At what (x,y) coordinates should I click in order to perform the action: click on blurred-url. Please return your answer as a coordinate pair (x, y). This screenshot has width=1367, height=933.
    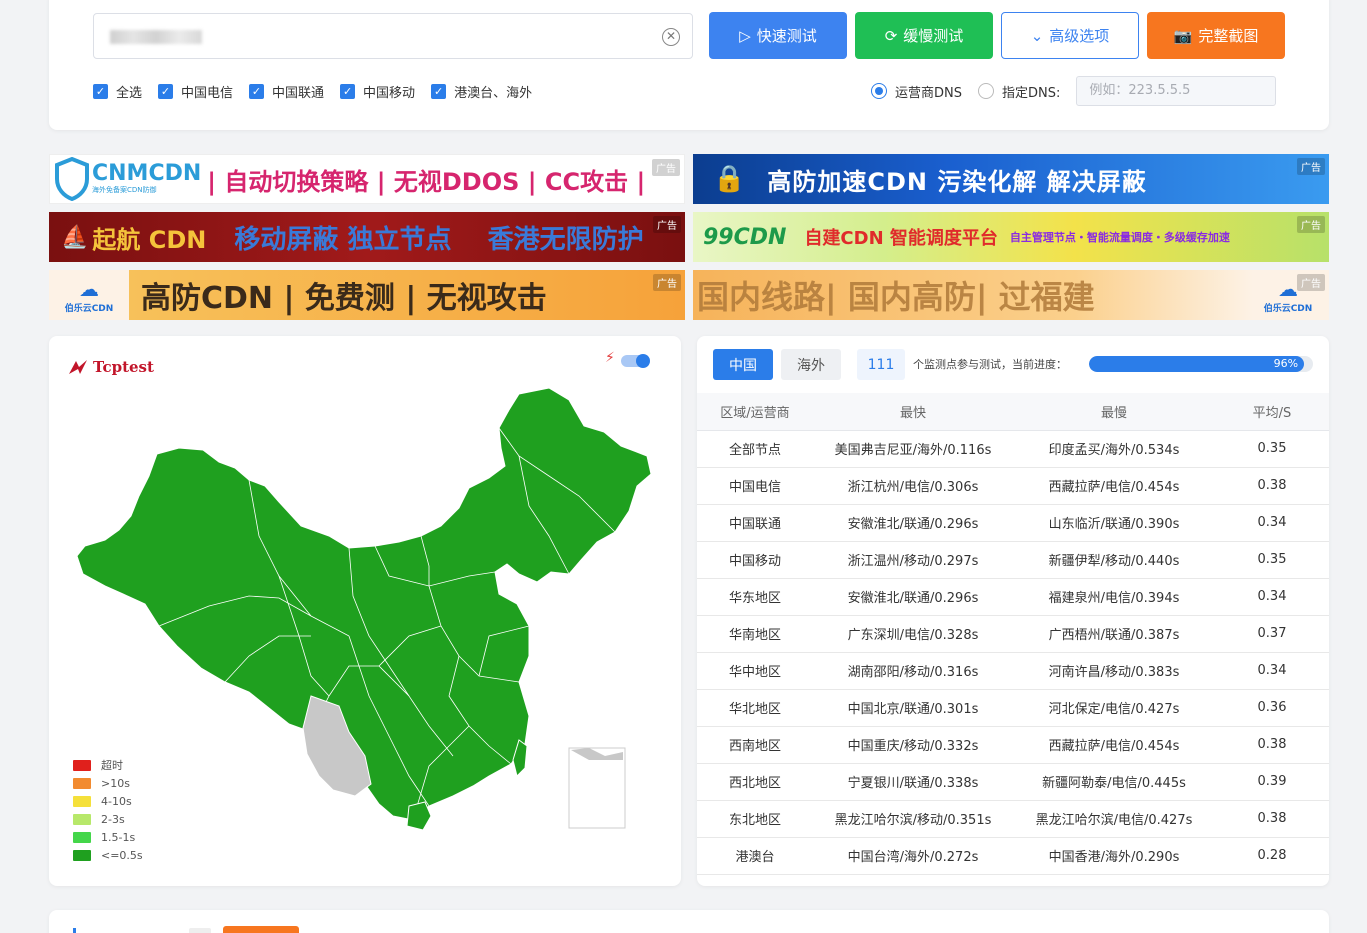
    Looking at the image, I should click on (156, 37).